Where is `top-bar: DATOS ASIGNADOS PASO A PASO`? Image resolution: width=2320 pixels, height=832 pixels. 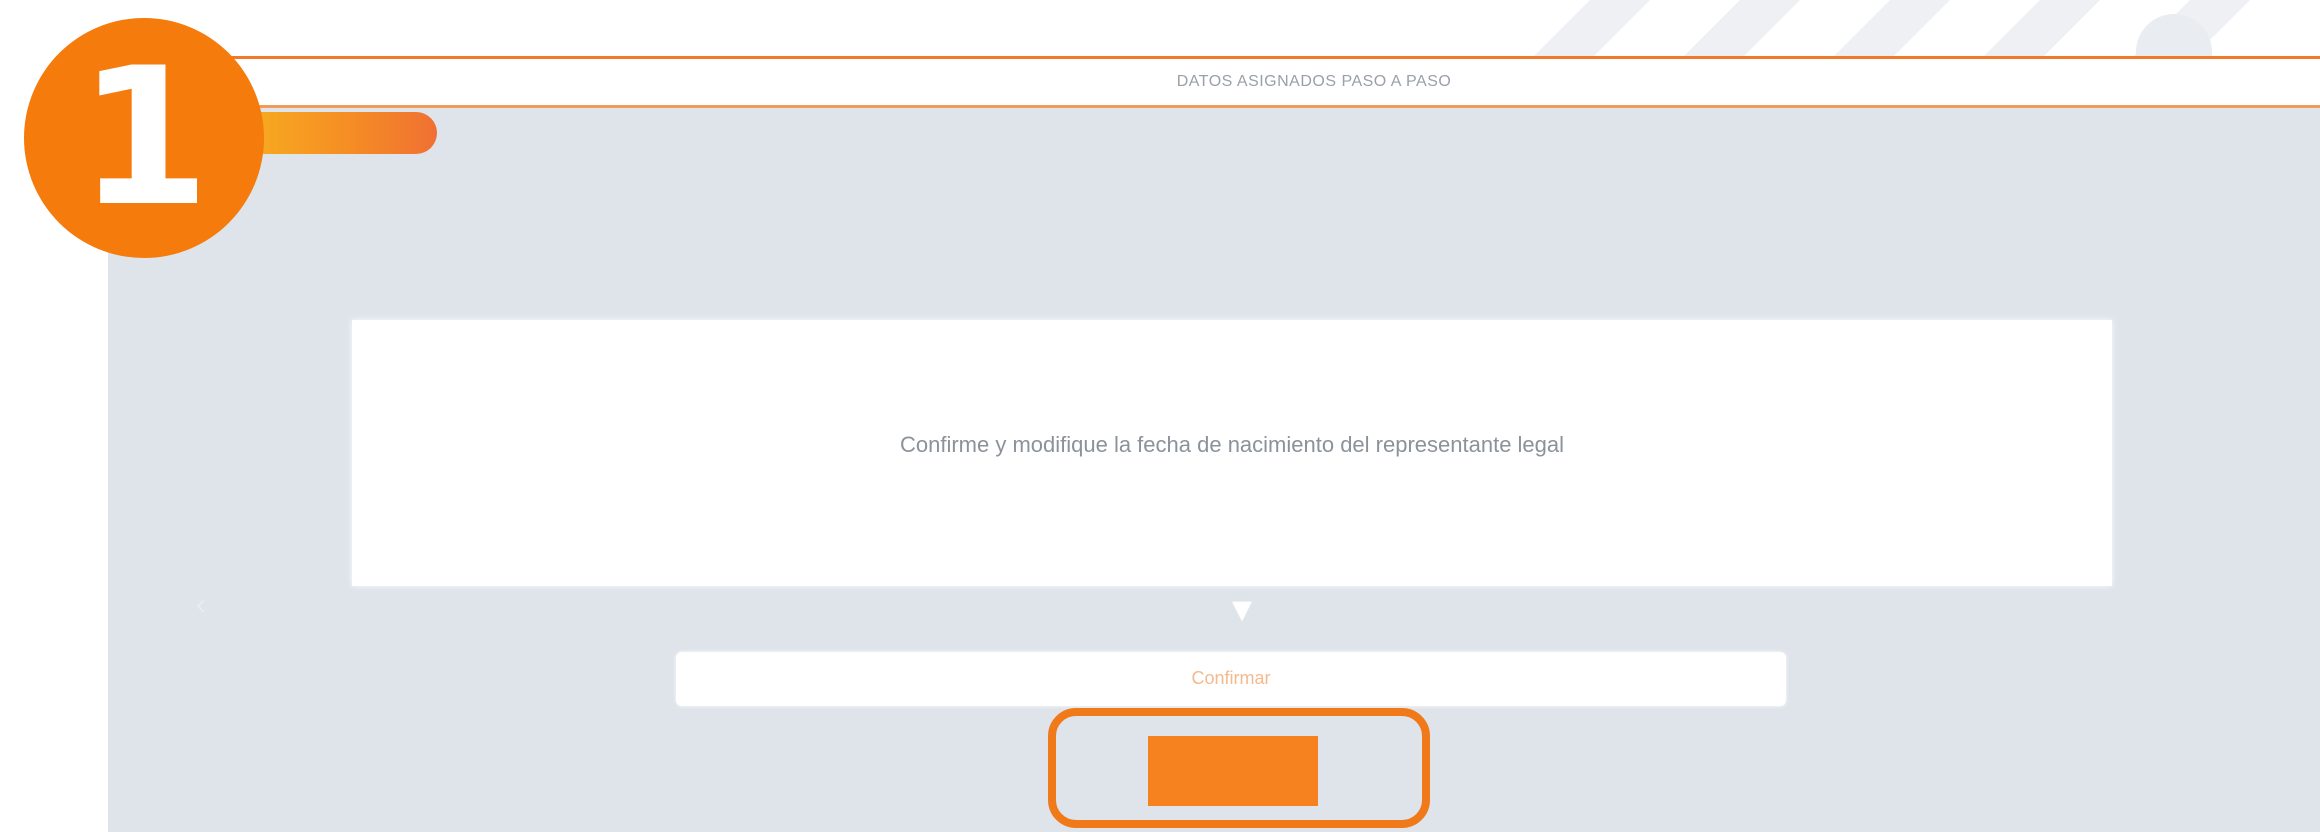 top-bar: DATOS ASIGNADOS PASO A PASO is located at coordinates (1214, 82).